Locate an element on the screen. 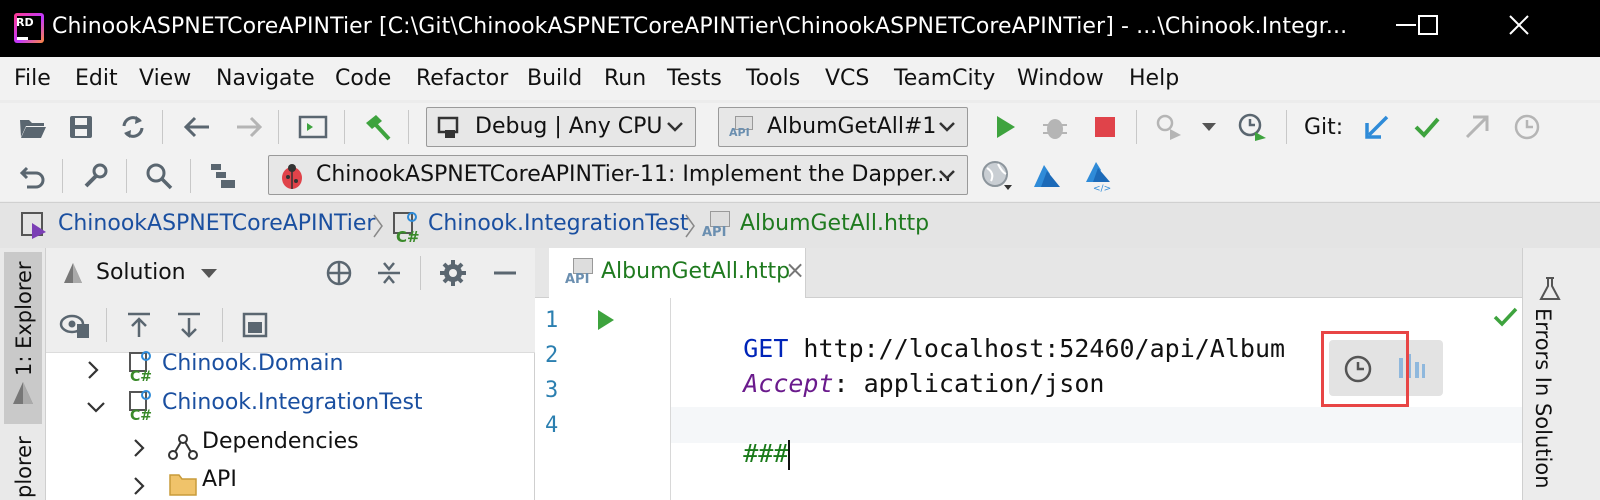 This screenshot has width=1600, height=500. menu-tools: Tools is located at coordinates (773, 78).